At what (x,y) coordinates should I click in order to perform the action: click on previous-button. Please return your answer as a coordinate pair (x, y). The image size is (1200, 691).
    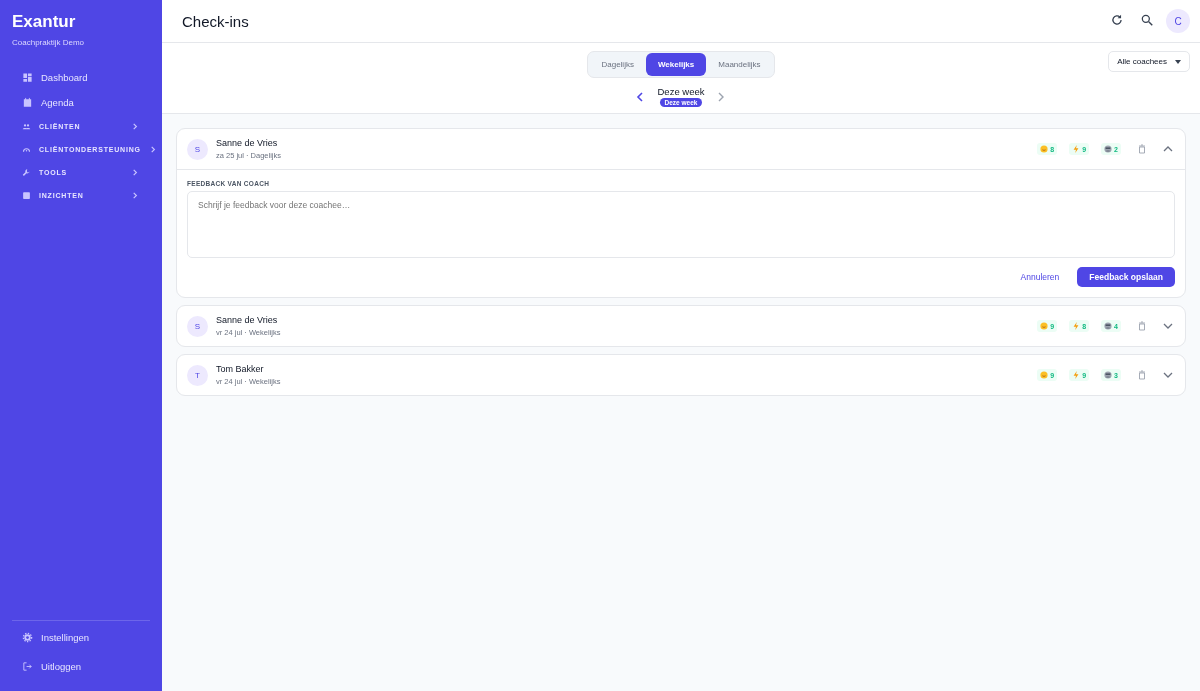
    Looking at the image, I should click on (640, 96).